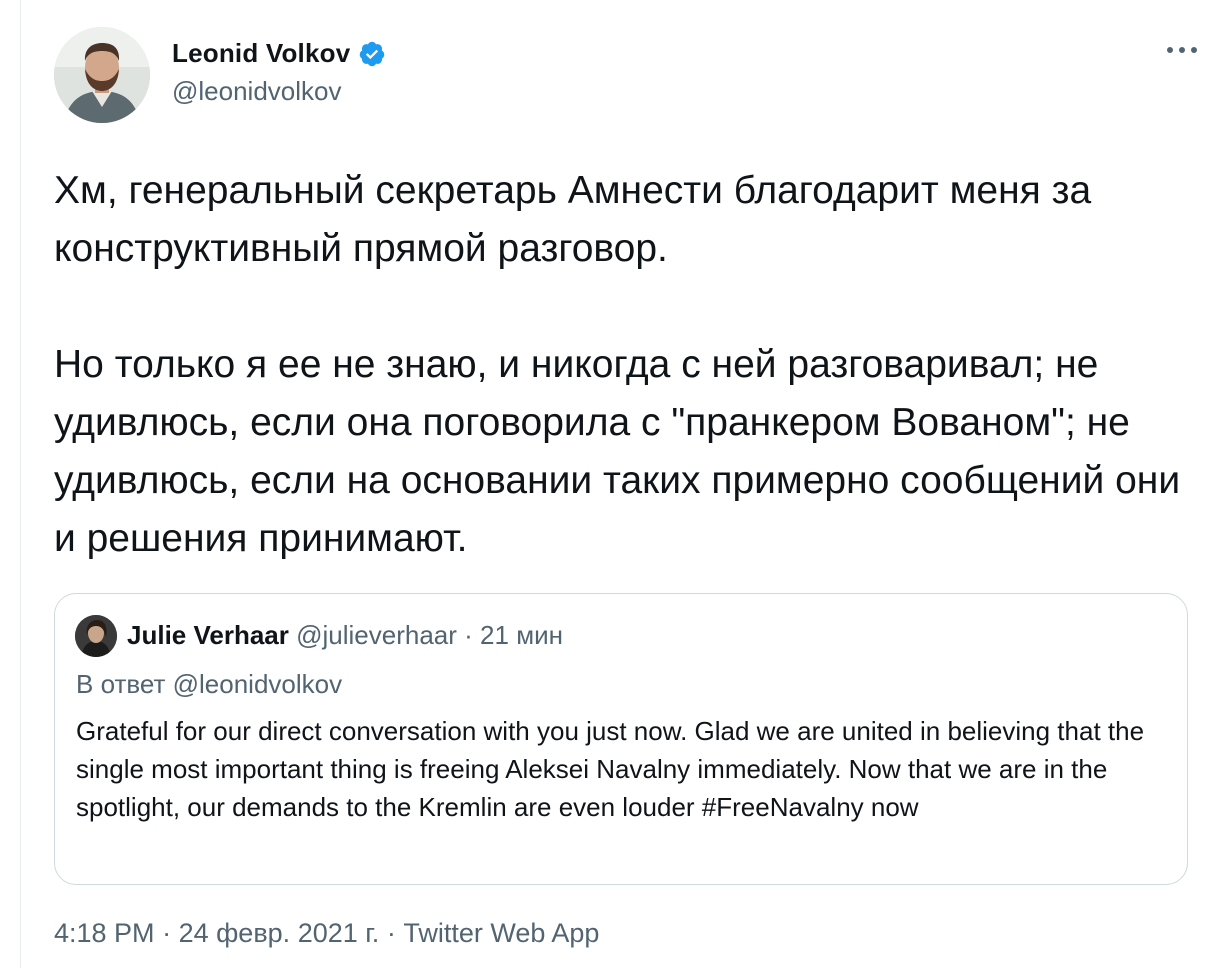  What do you see at coordinates (102, 75) in the screenshot?
I see `author-avatar` at bounding box center [102, 75].